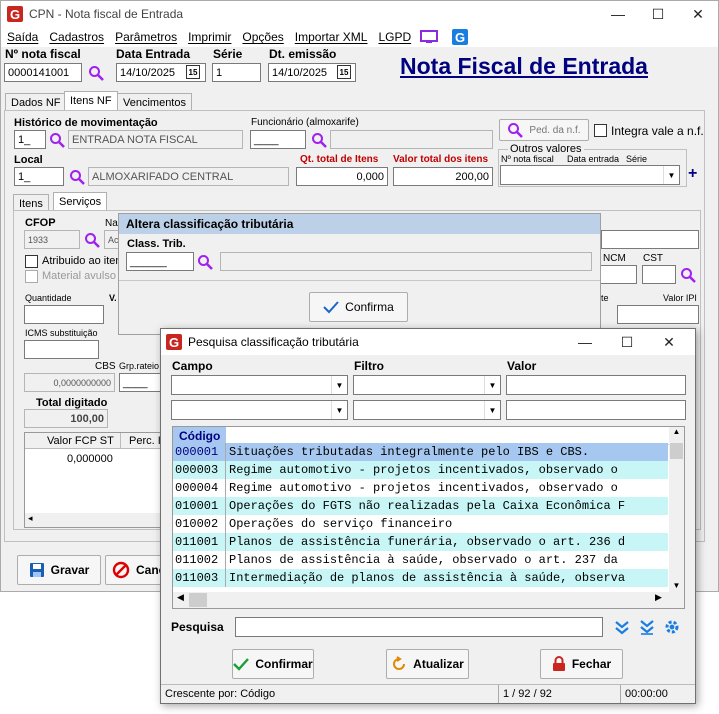  What do you see at coordinates (698, 14) in the screenshot?
I see `close-button: ✕` at bounding box center [698, 14].